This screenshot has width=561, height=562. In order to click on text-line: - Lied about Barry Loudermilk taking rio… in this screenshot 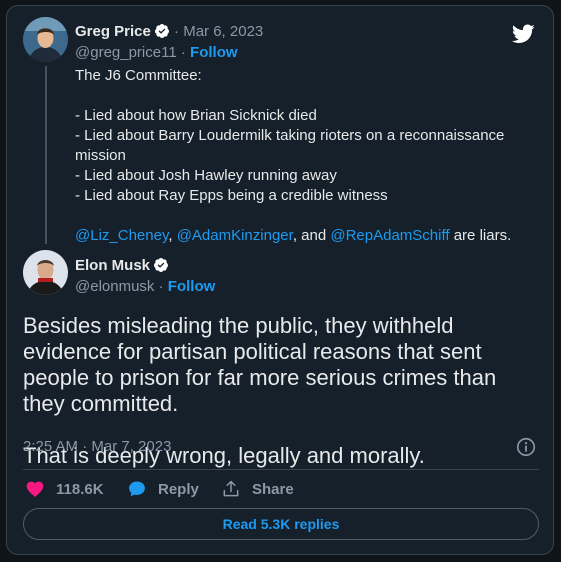, I will do `click(290, 145)`.